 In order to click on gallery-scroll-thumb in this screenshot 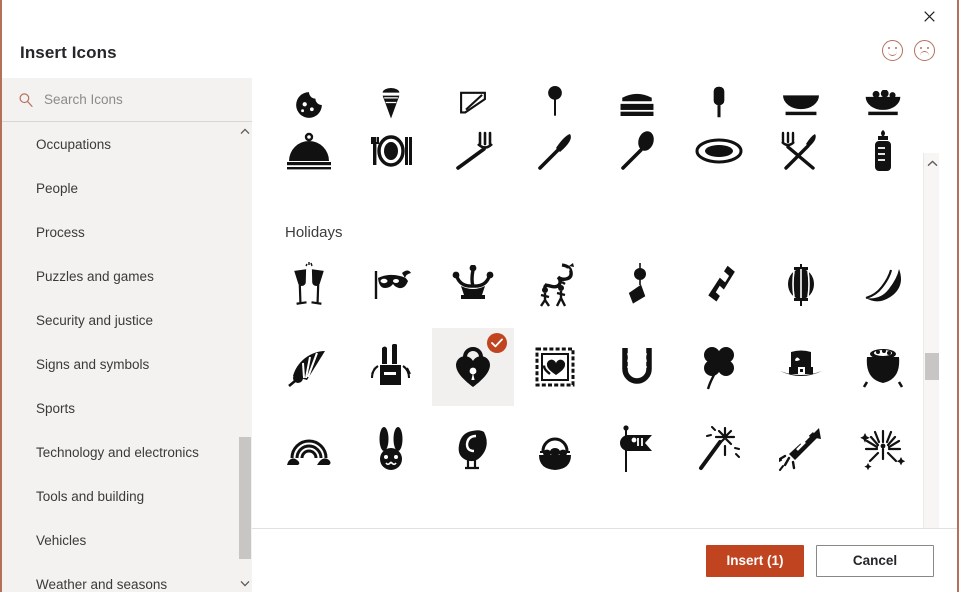, I will do `click(932, 366)`.